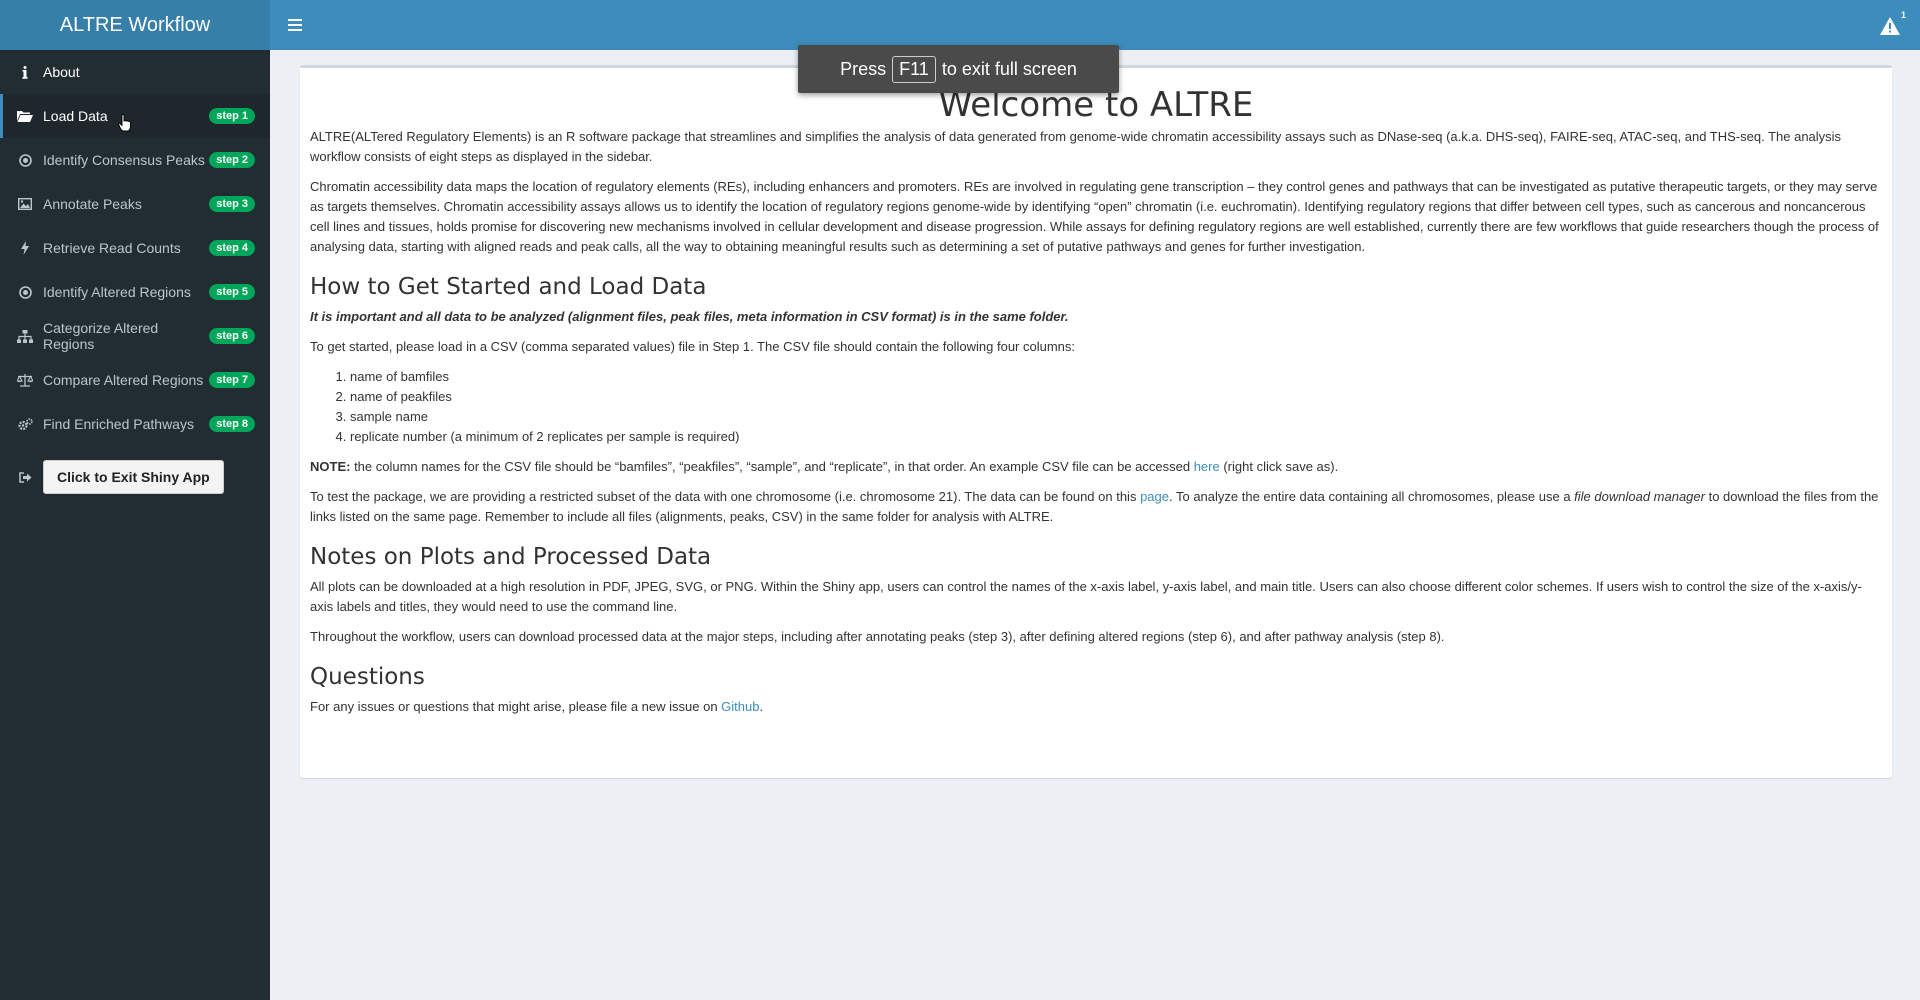 Image resolution: width=1920 pixels, height=1000 pixels. I want to click on exit-shiny-app-button: Click to Exit Shiny App, so click(133, 477).